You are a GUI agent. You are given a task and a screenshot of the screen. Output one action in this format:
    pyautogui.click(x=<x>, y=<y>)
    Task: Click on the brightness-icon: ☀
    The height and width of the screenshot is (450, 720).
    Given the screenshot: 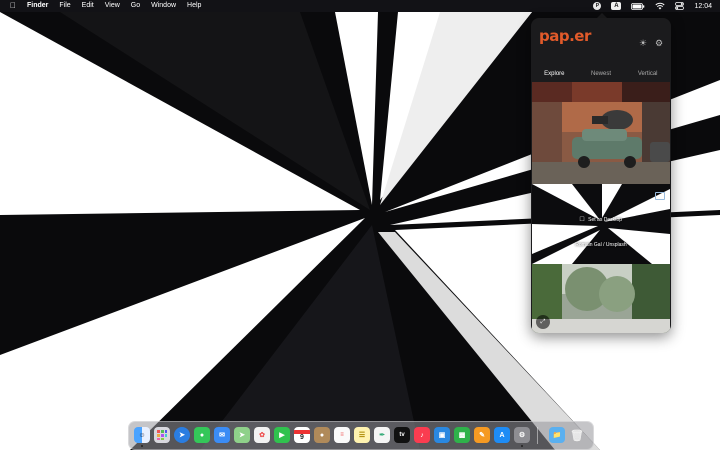 What is the action you would take?
    pyautogui.click(x=643, y=43)
    